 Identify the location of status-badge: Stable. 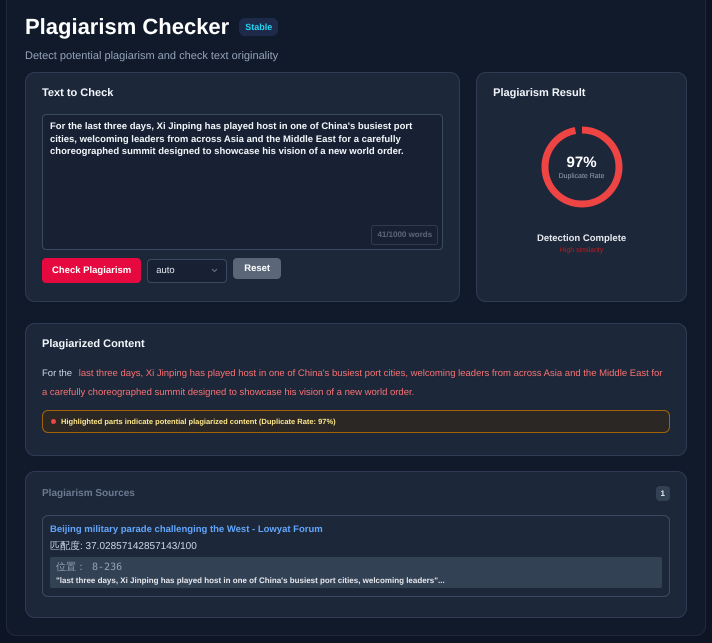
(258, 27).